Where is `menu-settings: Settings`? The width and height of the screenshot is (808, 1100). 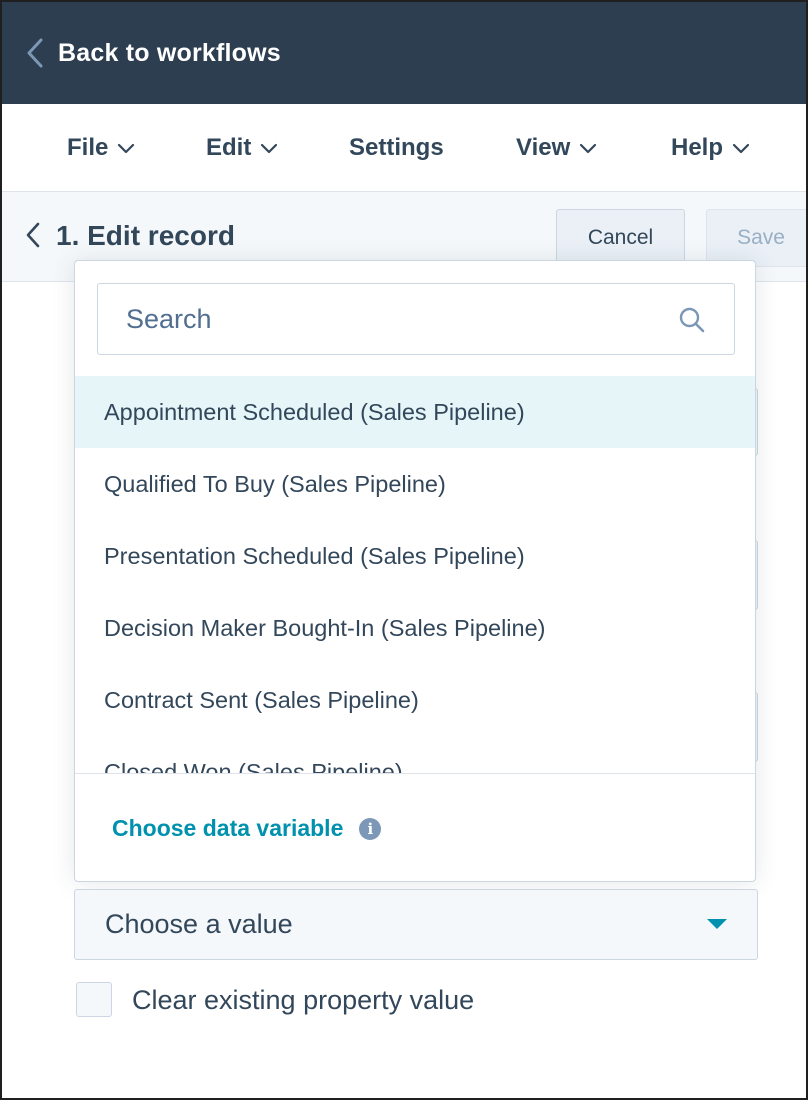
menu-settings: Settings is located at coordinates (396, 148).